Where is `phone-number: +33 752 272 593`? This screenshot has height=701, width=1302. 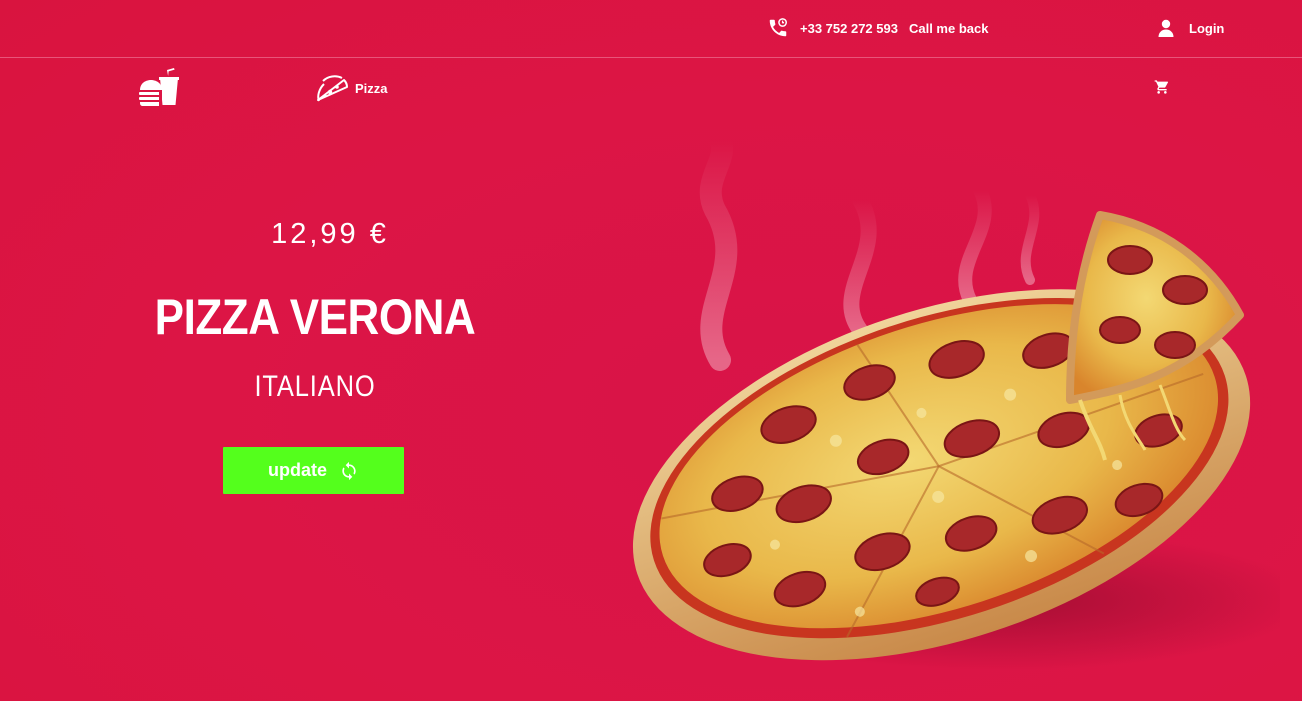
phone-number: +33 752 272 593 is located at coordinates (849, 28).